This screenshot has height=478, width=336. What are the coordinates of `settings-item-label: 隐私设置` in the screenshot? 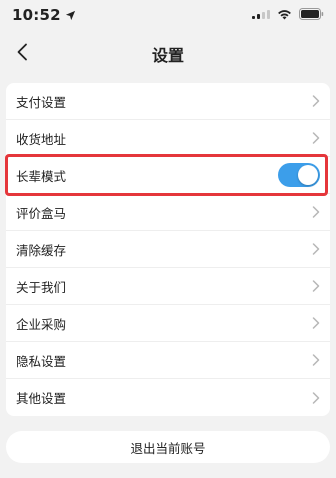 It's located at (41, 361).